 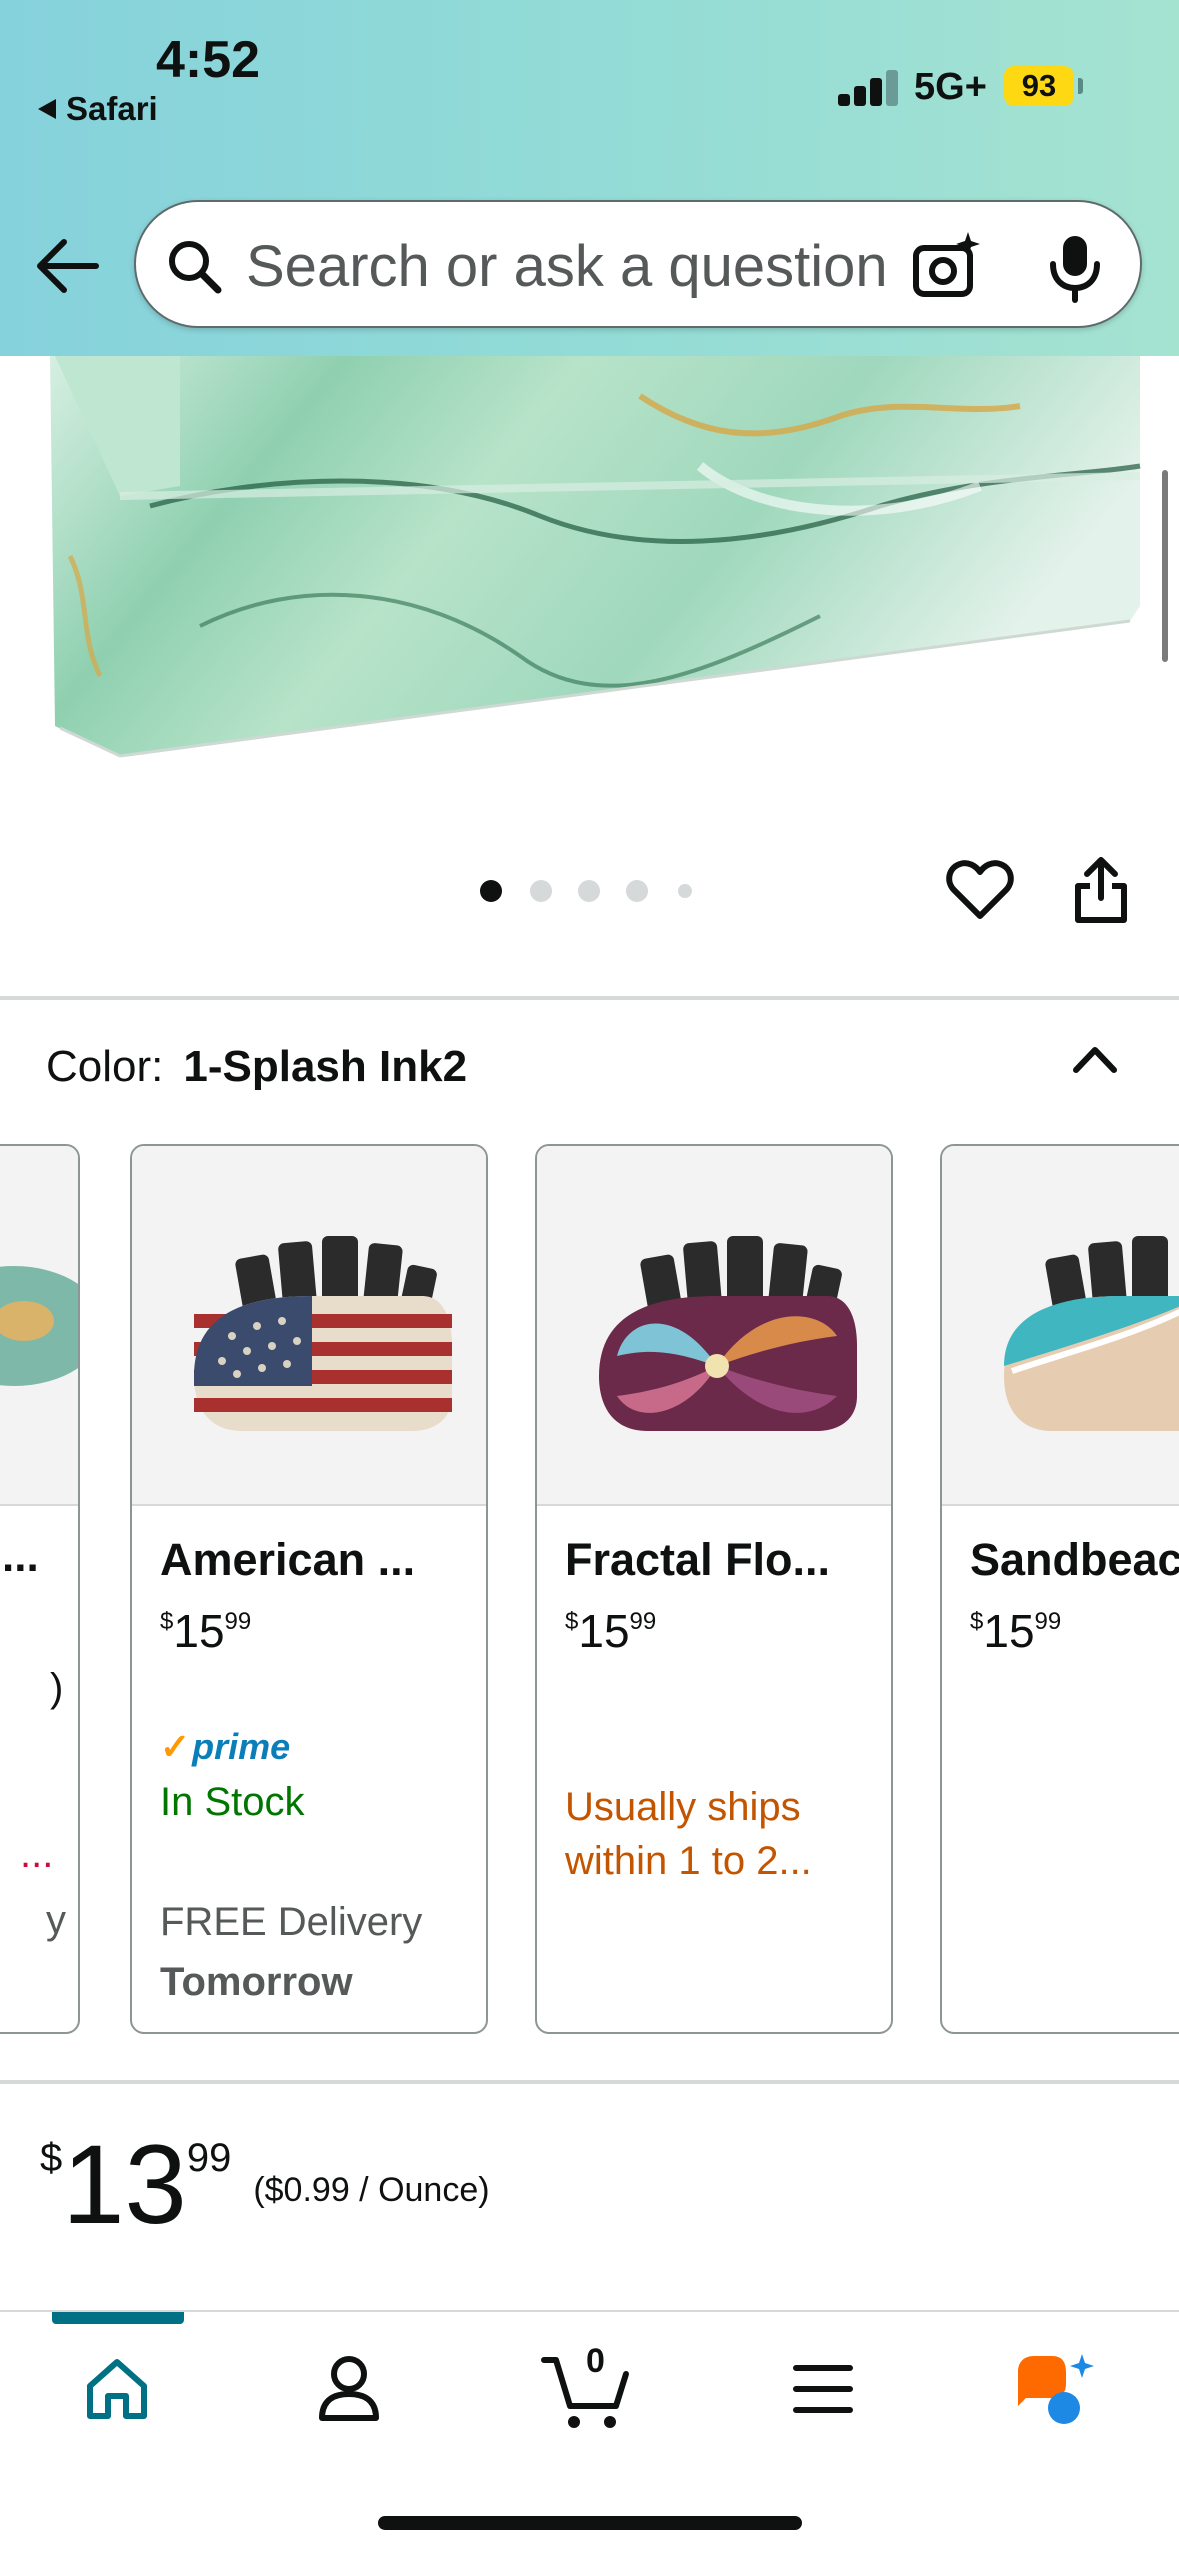 What do you see at coordinates (823, 2389) in the screenshot?
I see `menu-icon` at bounding box center [823, 2389].